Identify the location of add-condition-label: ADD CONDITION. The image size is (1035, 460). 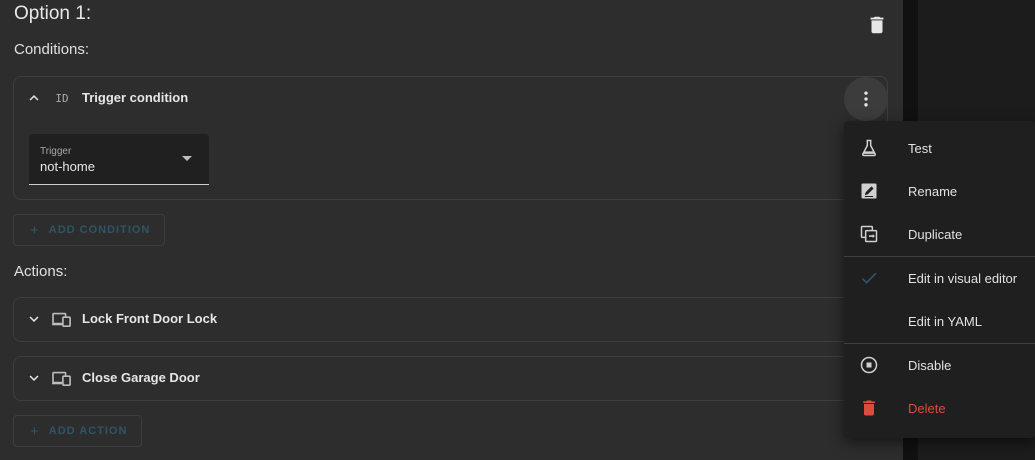
(99, 230).